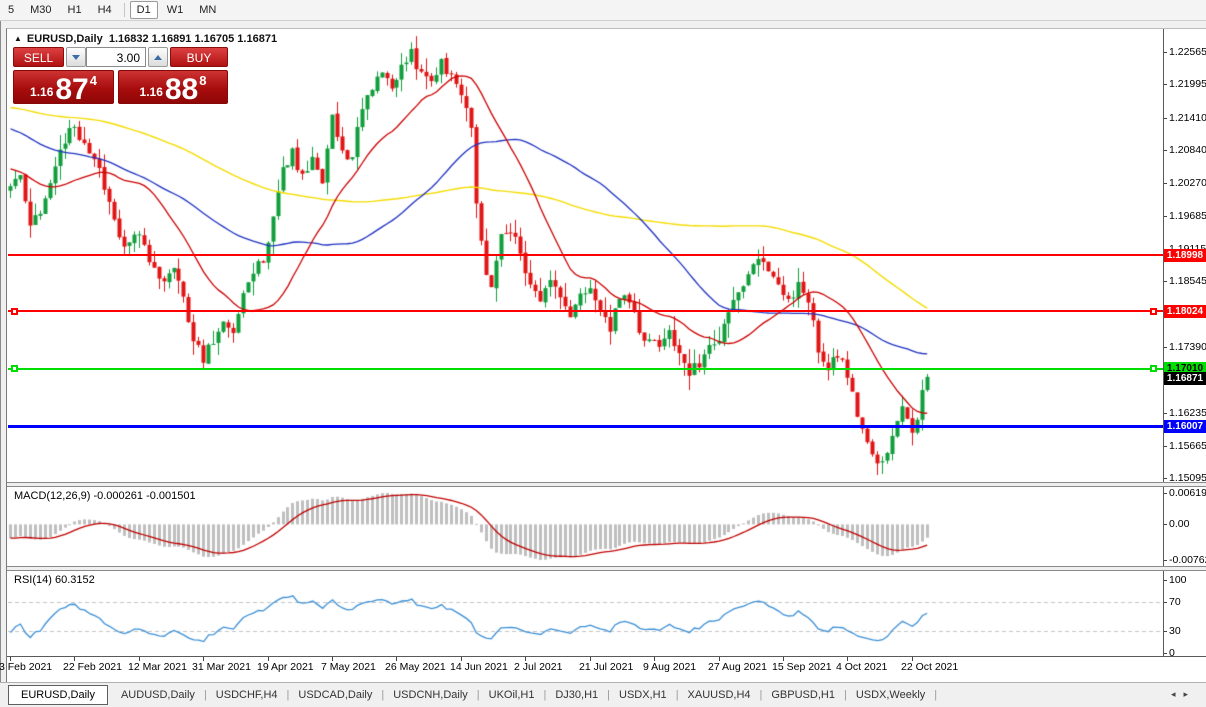  I want to click on horizontal-line-1.18998, so click(585, 255).